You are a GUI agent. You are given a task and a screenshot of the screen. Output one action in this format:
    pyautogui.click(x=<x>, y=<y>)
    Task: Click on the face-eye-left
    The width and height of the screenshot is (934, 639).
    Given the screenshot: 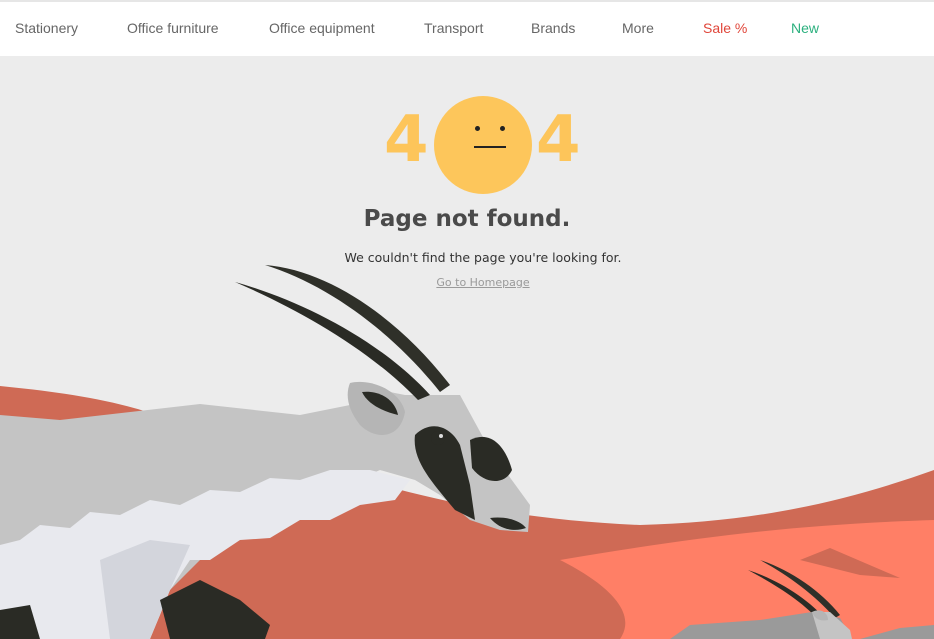 What is the action you would take?
    pyautogui.click(x=477, y=128)
    